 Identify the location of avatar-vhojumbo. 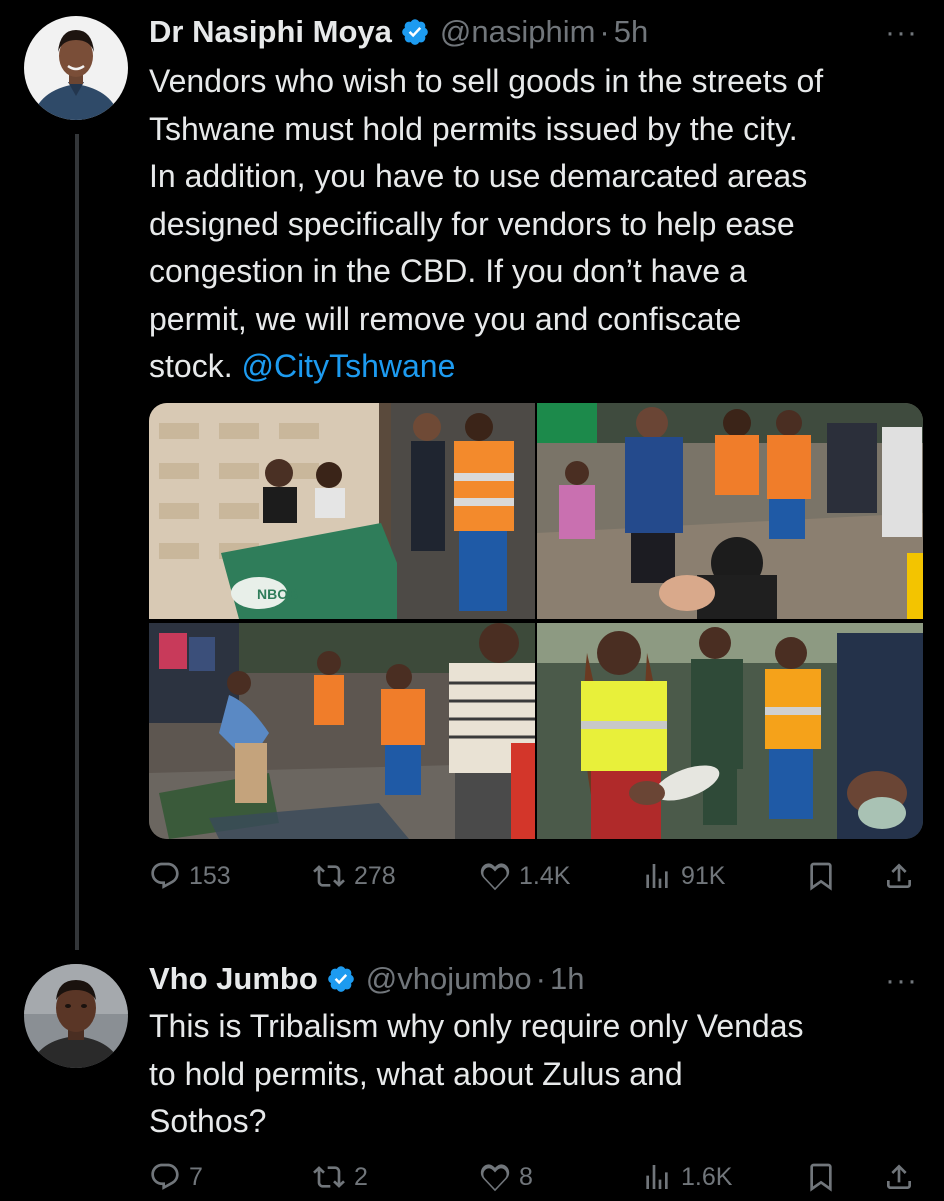
(76, 1016).